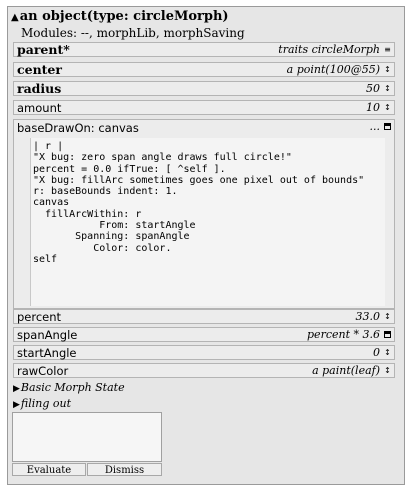 This screenshot has height=495, width=416. Describe the element at coordinates (47, 352) in the screenshot. I see `slot-name: startAngle` at that location.